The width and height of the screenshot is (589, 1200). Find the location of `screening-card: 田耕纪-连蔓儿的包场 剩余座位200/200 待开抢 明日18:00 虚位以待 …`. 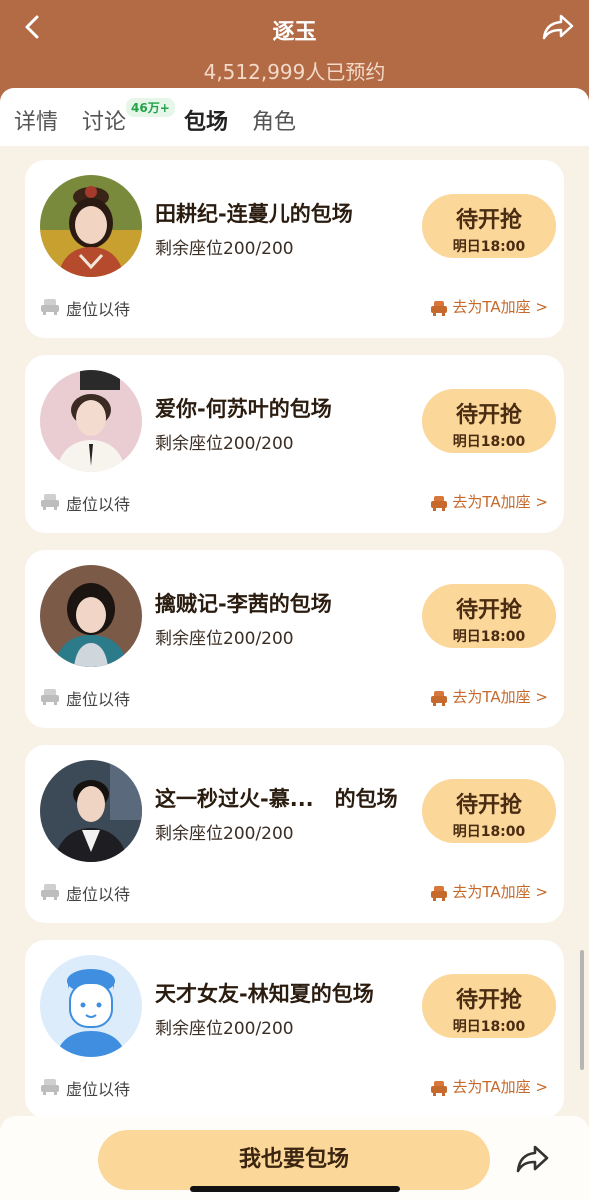

screening-card: 田耕纪-连蔓儿的包场 剩余座位200/200 待开抢 明日18:00 虚位以待 … is located at coordinates (294, 249).